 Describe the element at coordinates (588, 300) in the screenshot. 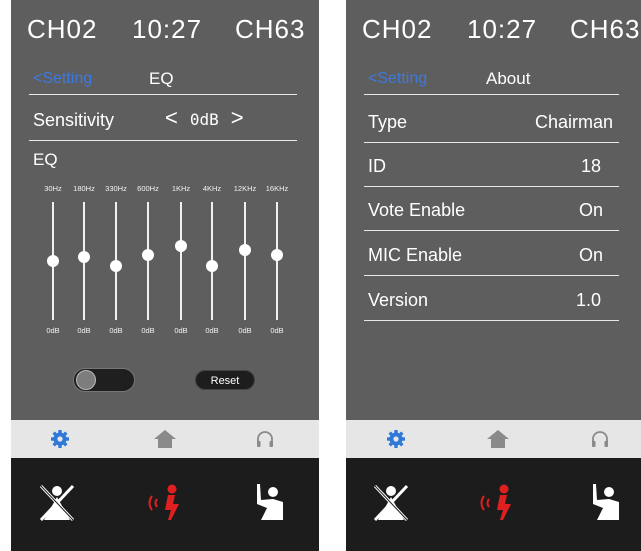

I see `row-value: 1.0` at that location.